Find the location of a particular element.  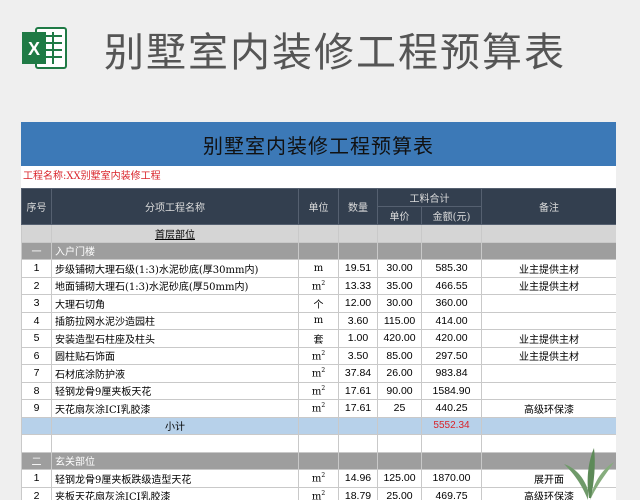

row-unit-price: 25.00 is located at coordinates (399, 493).